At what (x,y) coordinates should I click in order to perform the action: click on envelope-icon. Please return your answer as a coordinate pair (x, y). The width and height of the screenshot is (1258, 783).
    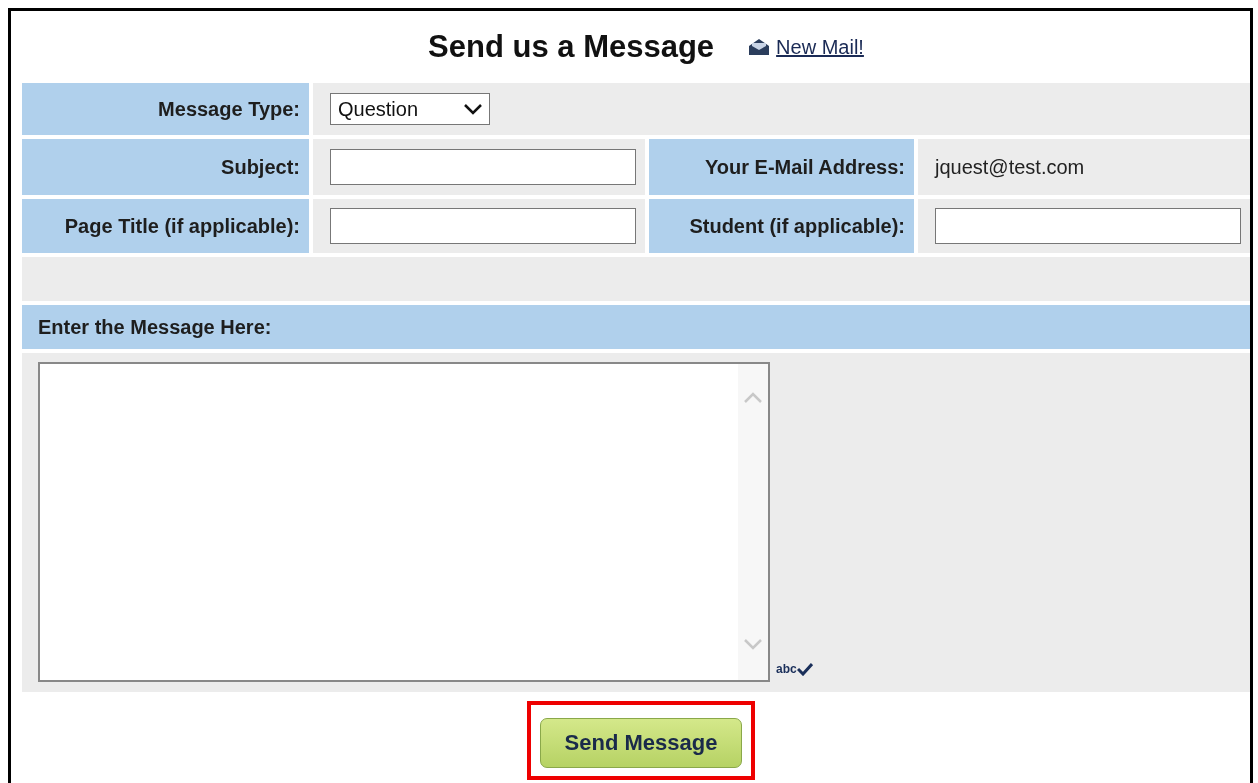
    Looking at the image, I should click on (759, 47).